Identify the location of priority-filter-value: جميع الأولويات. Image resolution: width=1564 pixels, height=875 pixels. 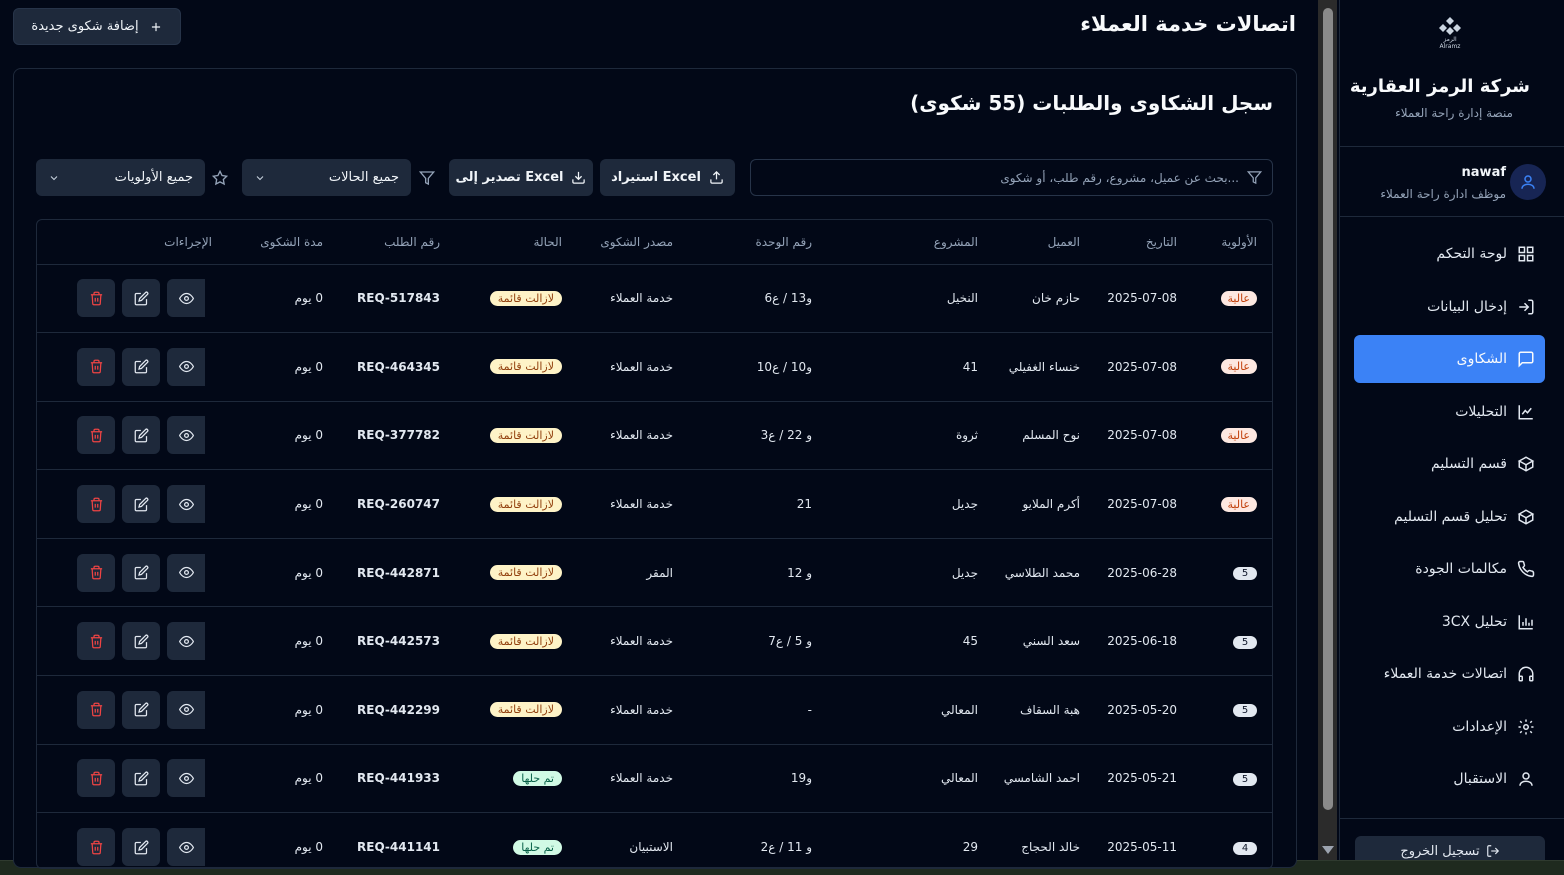
(153, 177).